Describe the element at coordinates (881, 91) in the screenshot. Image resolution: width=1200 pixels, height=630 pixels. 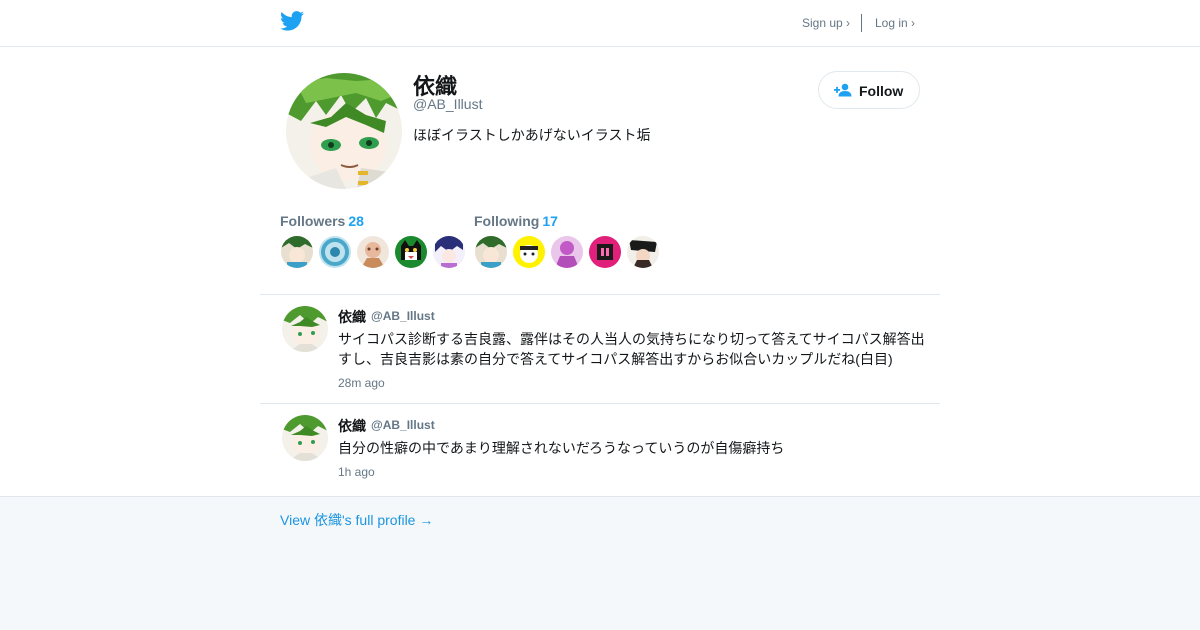
I see `follow-button-label: Follow` at that location.